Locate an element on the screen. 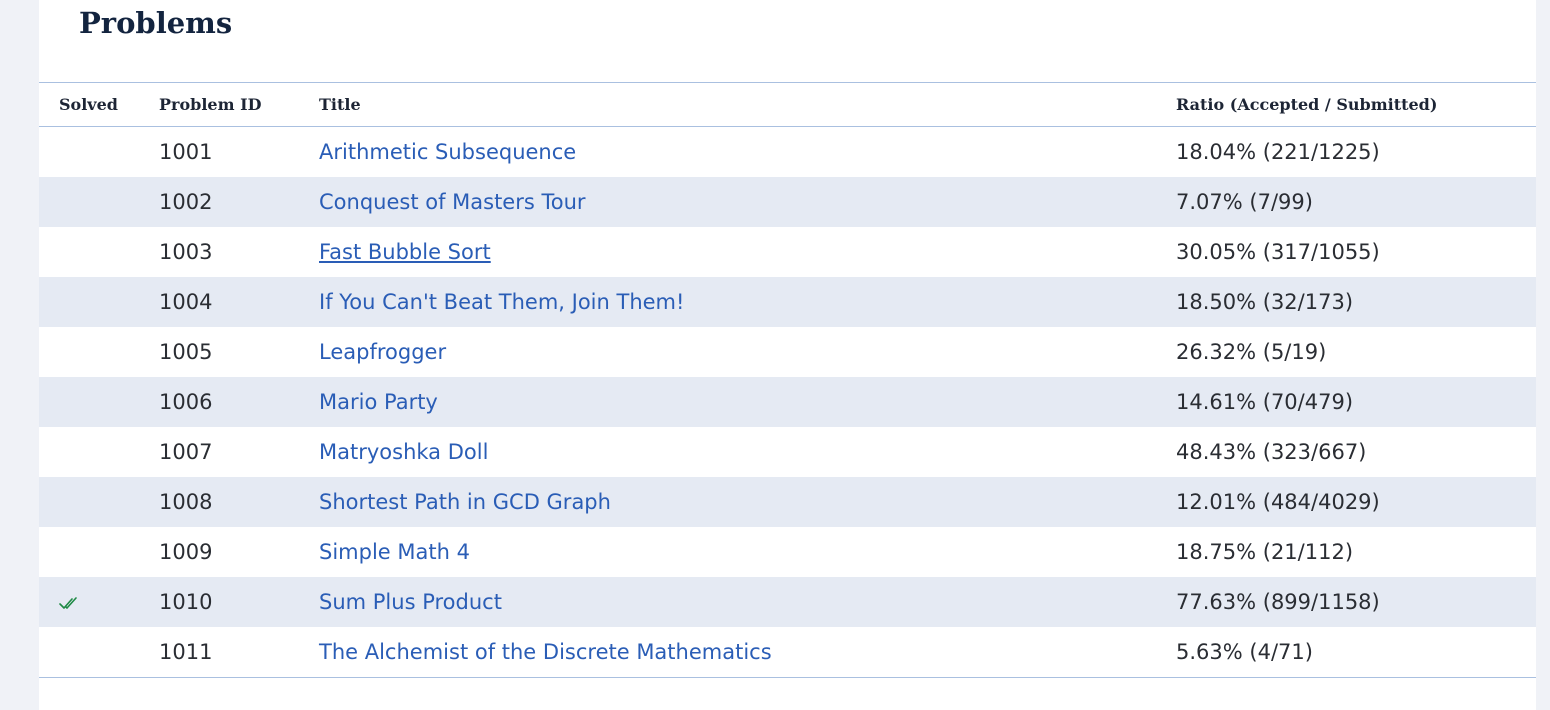  table-row: 1007 Matryoshka Doll 48.43% (323/667) is located at coordinates (787, 452).